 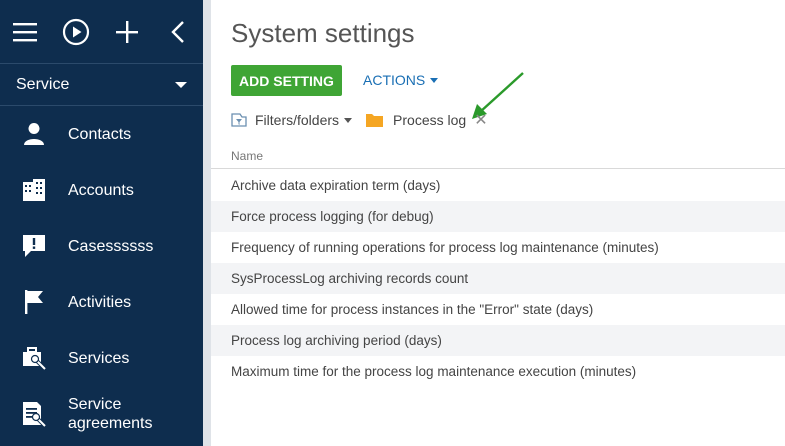 I want to click on sidebar-item-services: Services, so click(x=101, y=358).